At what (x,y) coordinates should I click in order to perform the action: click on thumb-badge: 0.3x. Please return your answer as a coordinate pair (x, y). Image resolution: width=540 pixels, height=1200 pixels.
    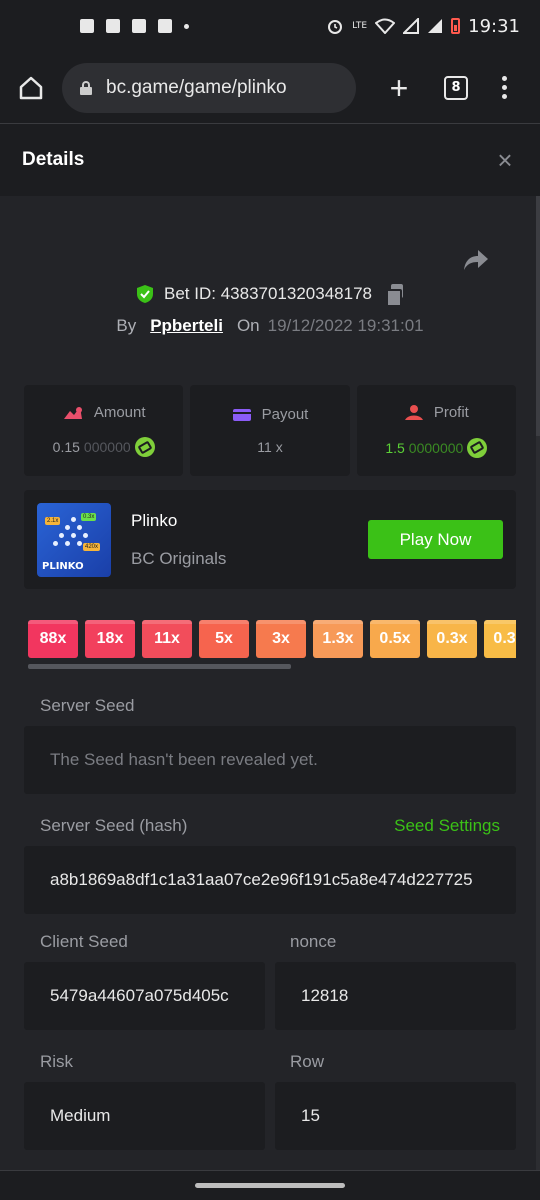
    Looking at the image, I should click on (89, 516).